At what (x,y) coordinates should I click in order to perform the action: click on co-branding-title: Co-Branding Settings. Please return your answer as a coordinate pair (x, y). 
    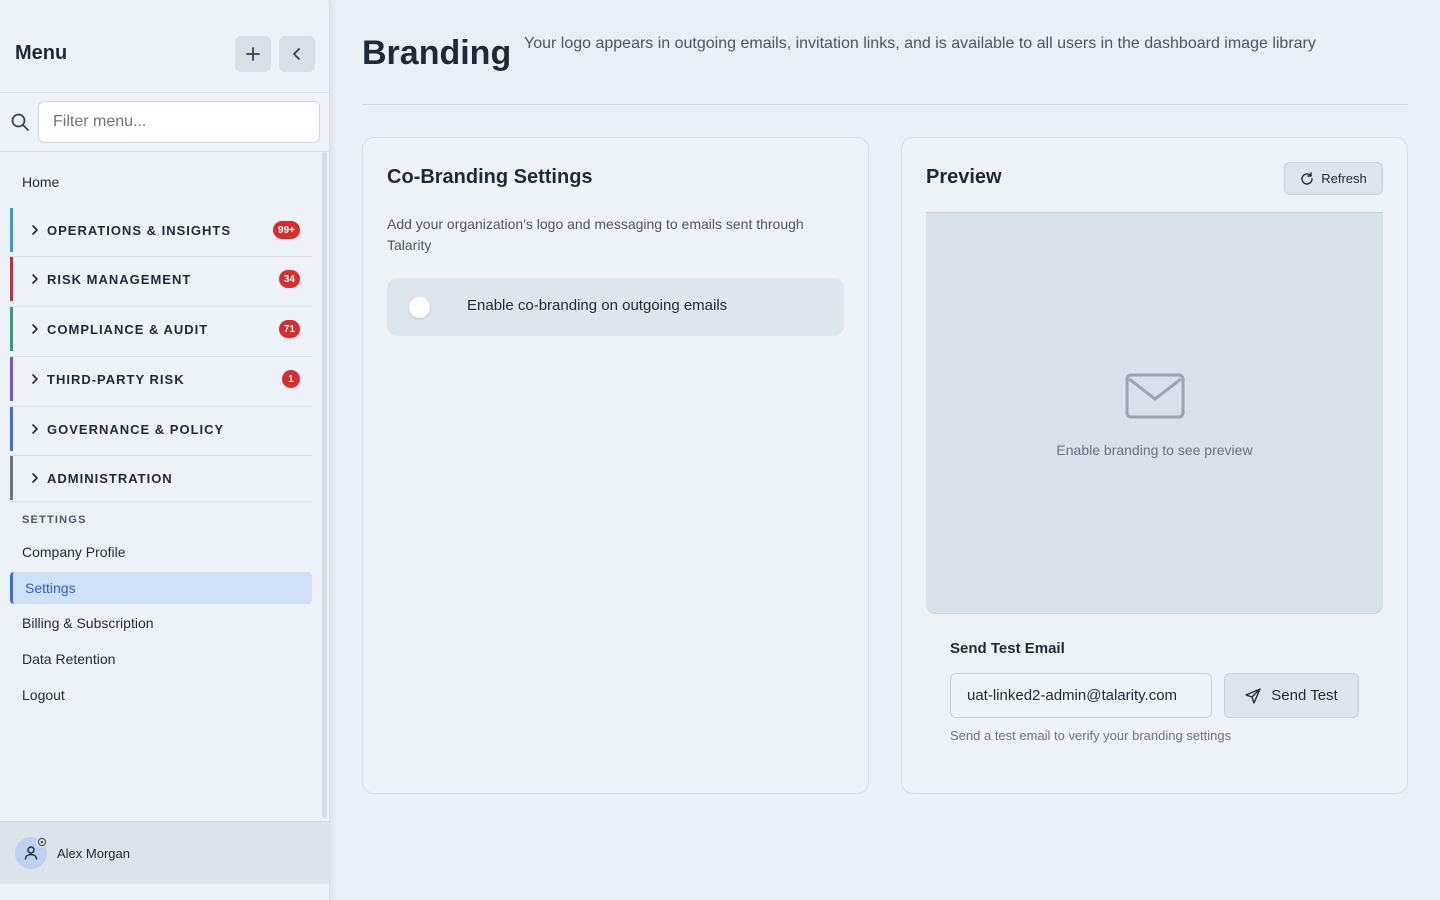
    Looking at the image, I should click on (490, 177).